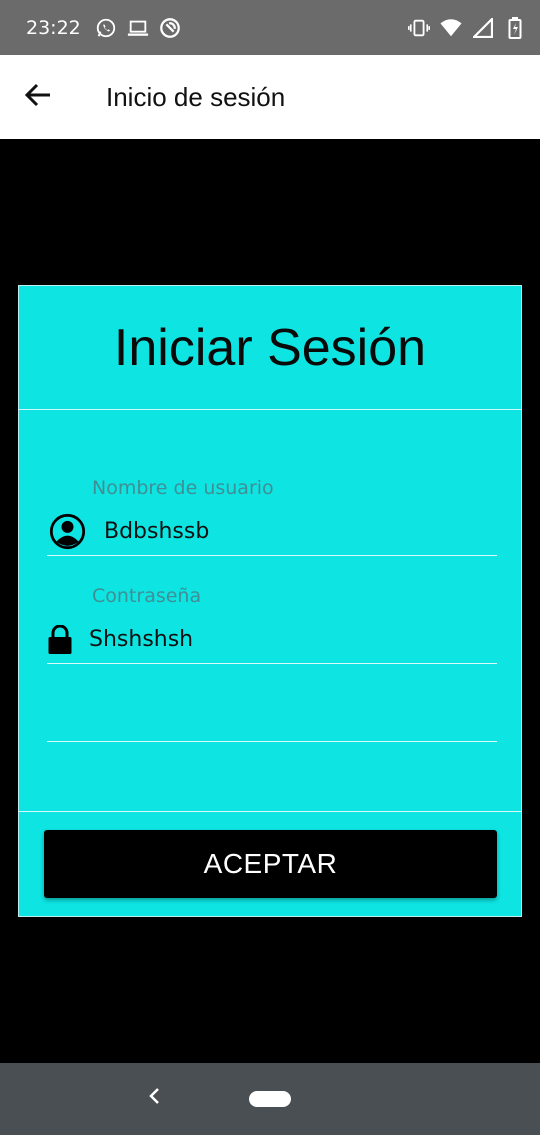 The image size is (540, 1135). I want to click on password-label: Contraseña, so click(147, 596).